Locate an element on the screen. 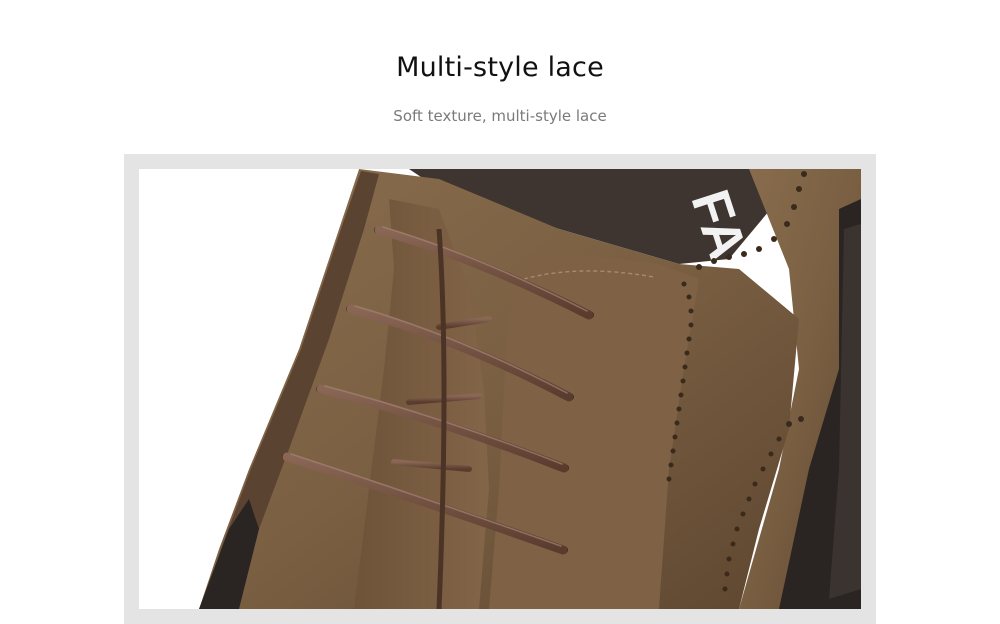 The width and height of the screenshot is (1000, 624). section-title: Multi-style lace is located at coordinates (500, 67).